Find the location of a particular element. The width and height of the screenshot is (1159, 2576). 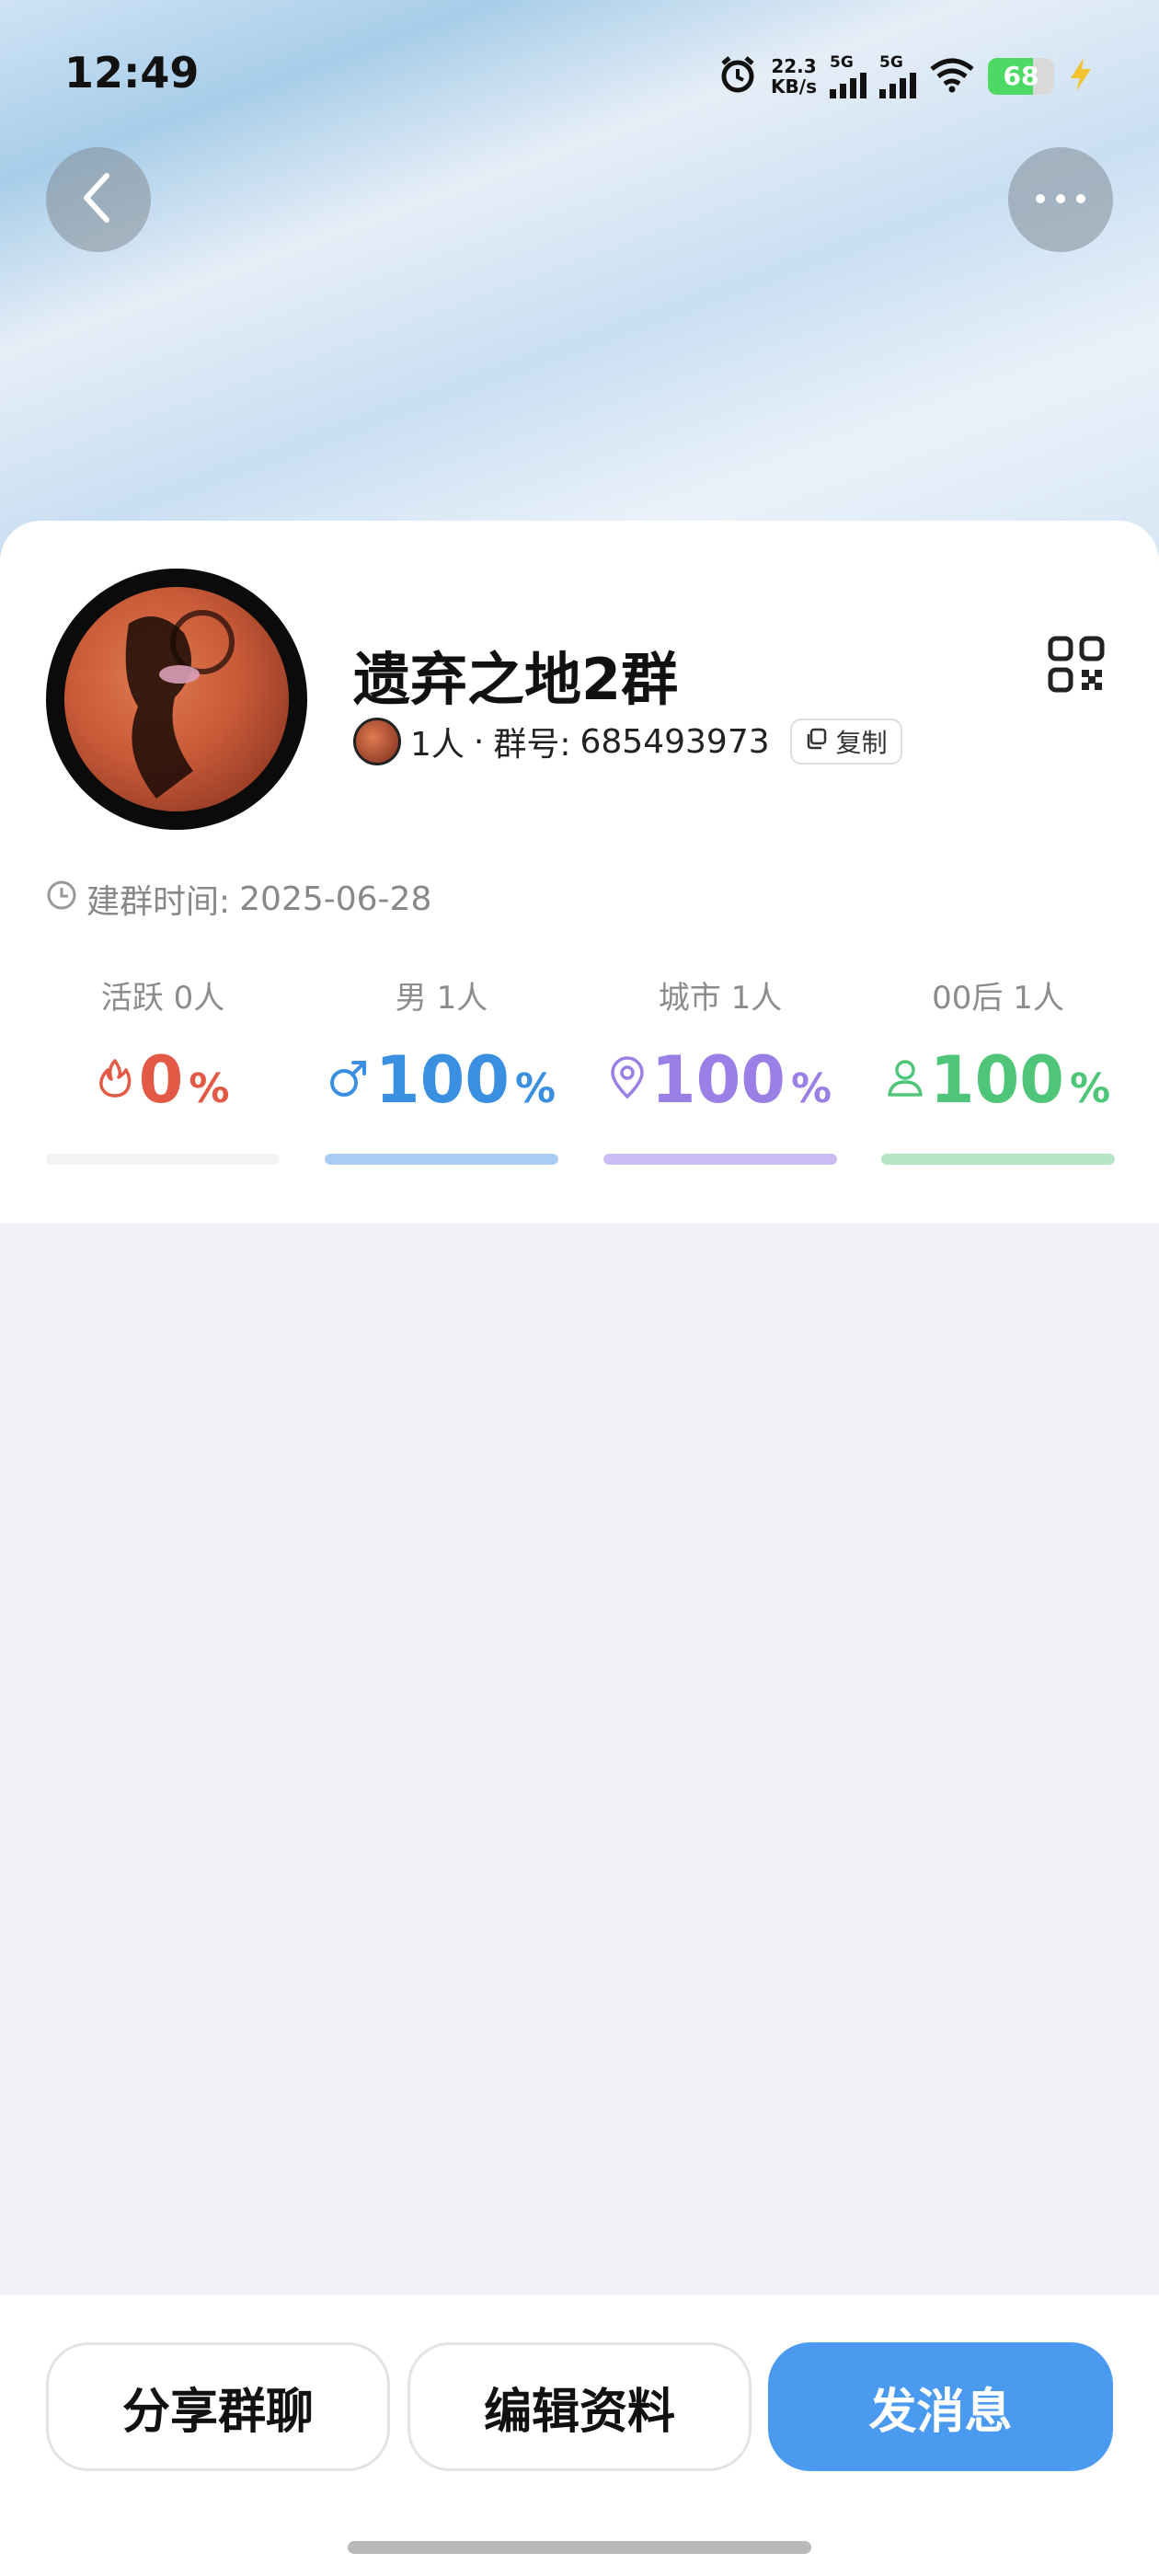

send-message-button: 发消息 is located at coordinates (940, 2406).